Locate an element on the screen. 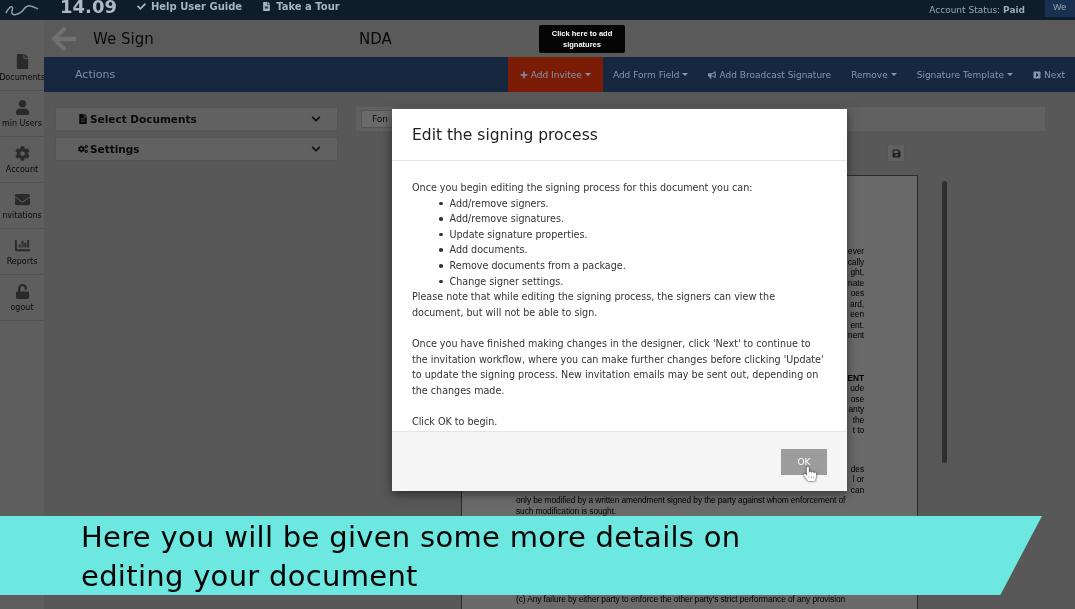 This screenshot has width=1075, height=609. top-link: Help User Guide is located at coordinates (189, 6).